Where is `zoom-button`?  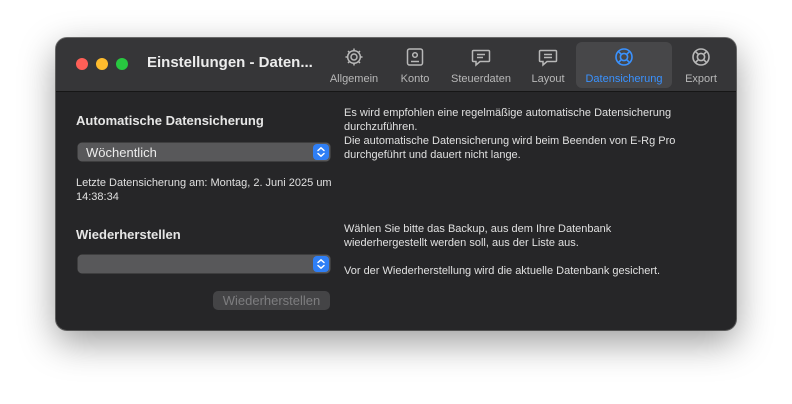 zoom-button is located at coordinates (122, 64).